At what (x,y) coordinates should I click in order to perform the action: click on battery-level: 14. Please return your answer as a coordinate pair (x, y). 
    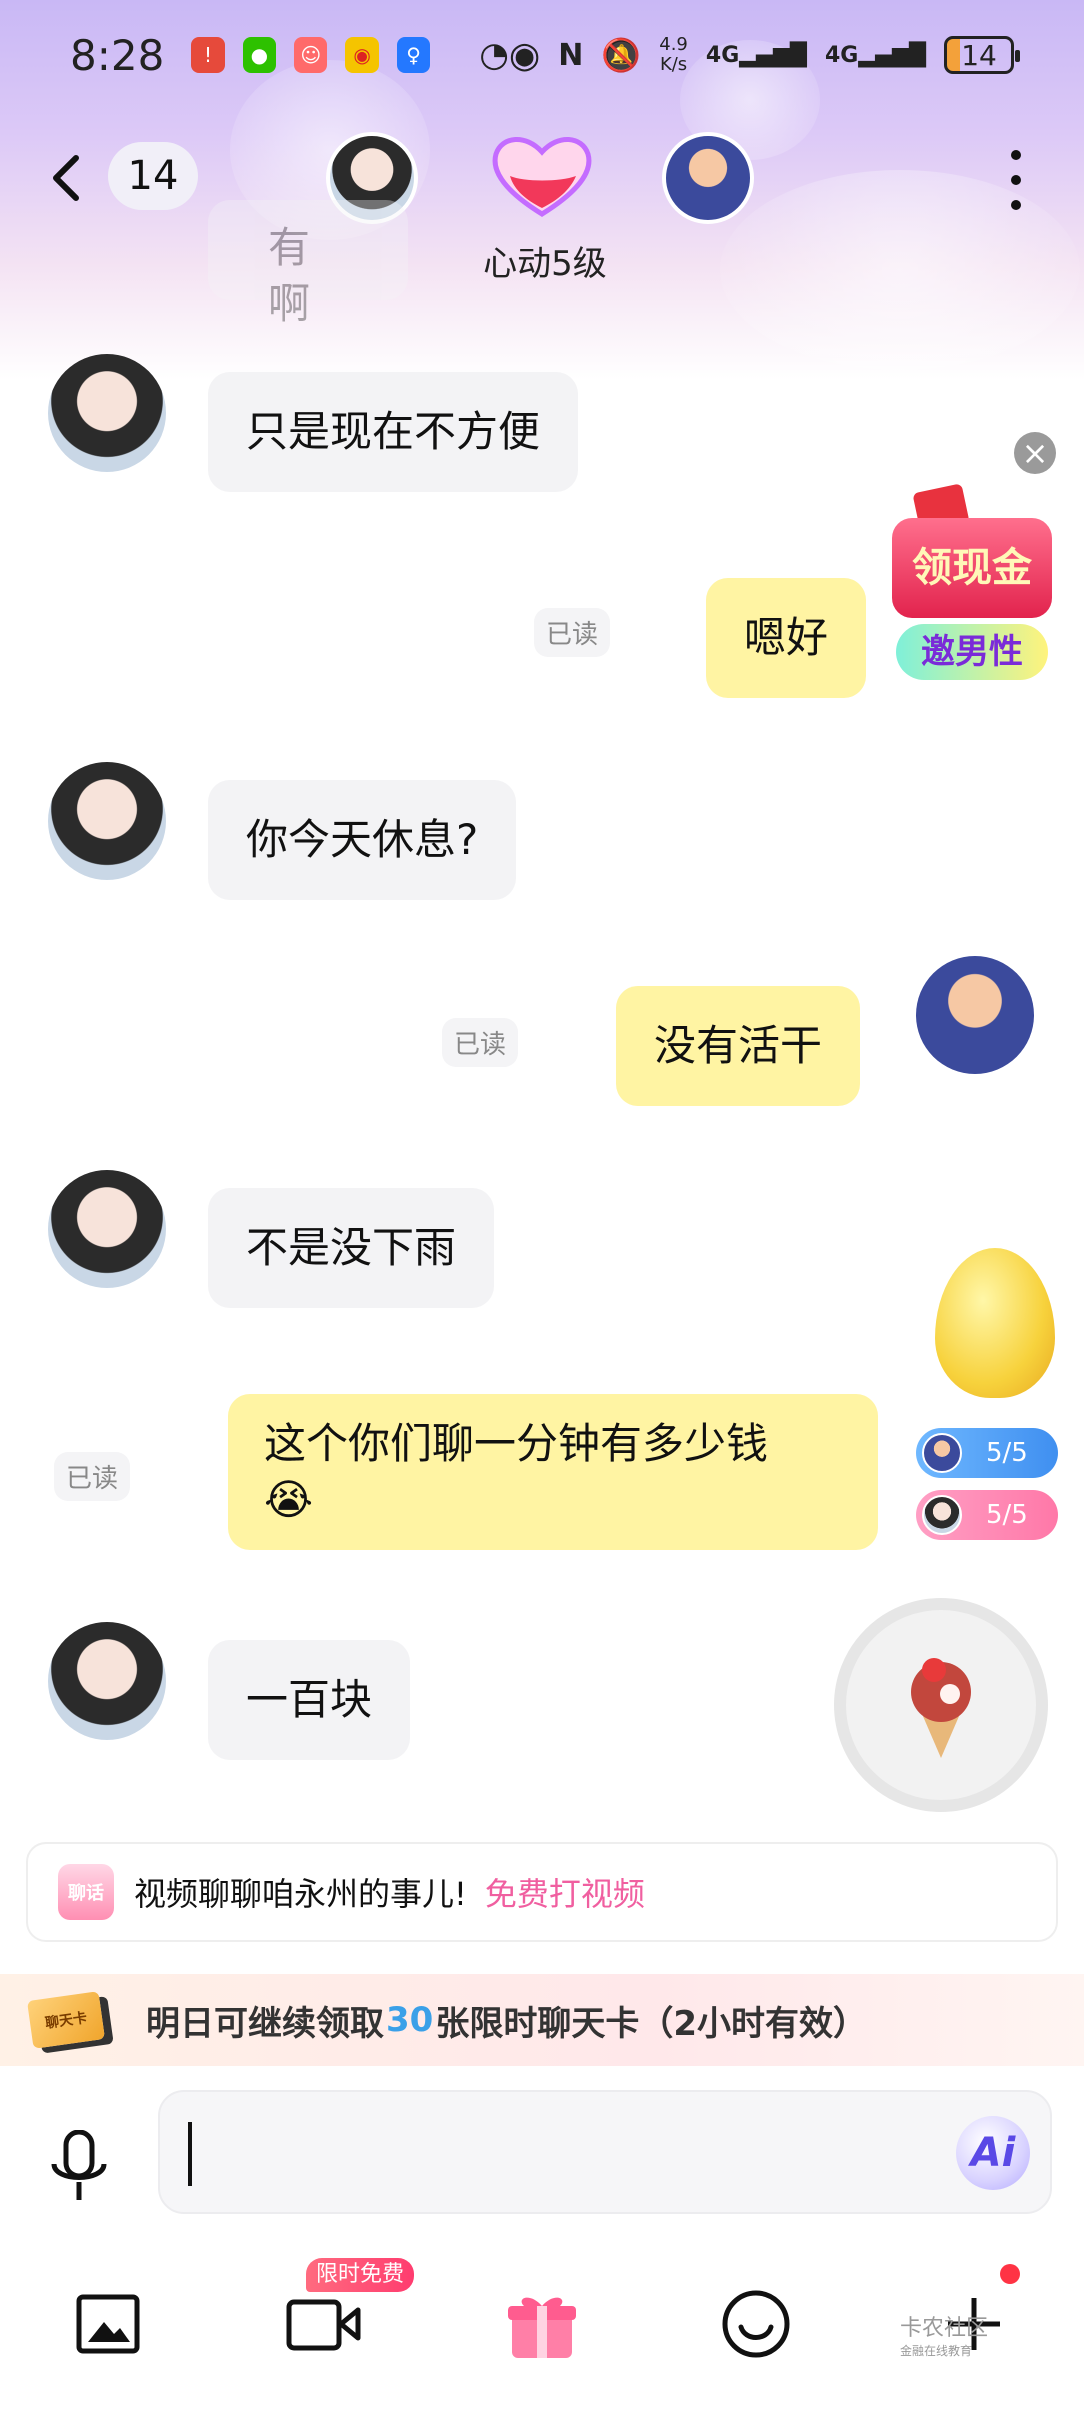
    Looking at the image, I should click on (979, 55).